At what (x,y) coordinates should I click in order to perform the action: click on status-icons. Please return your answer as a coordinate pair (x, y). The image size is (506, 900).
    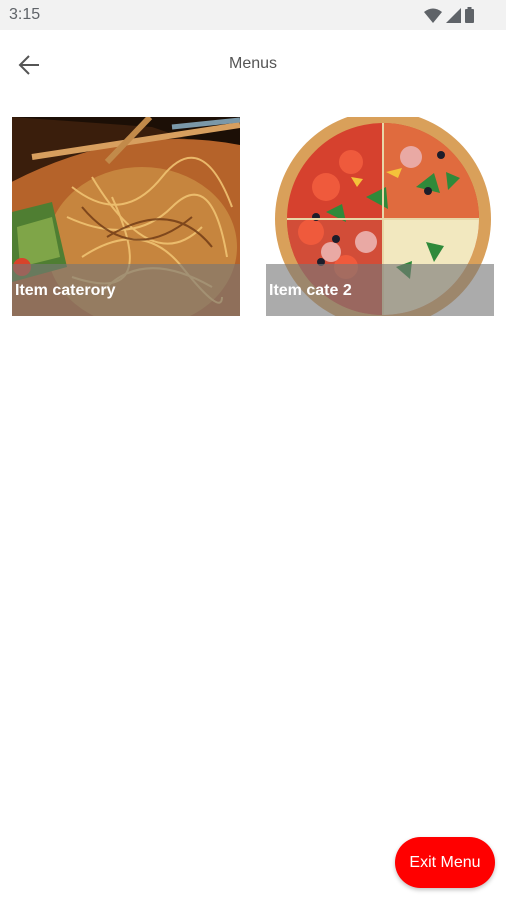
    Looking at the image, I should click on (449, 15).